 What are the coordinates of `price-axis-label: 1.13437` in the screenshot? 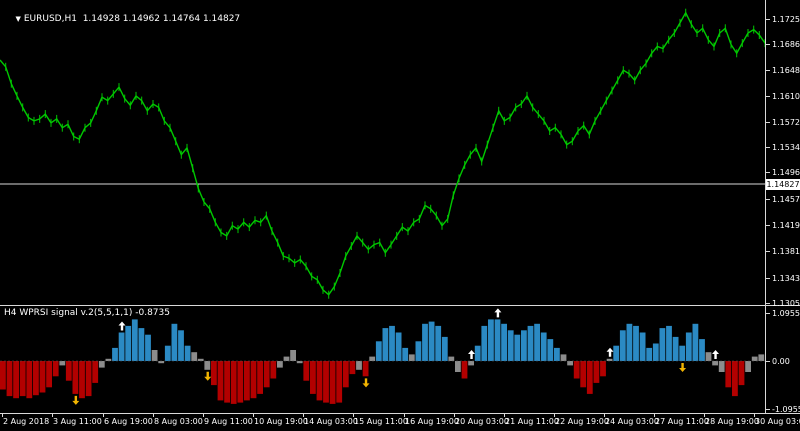 It's located at (786, 278).